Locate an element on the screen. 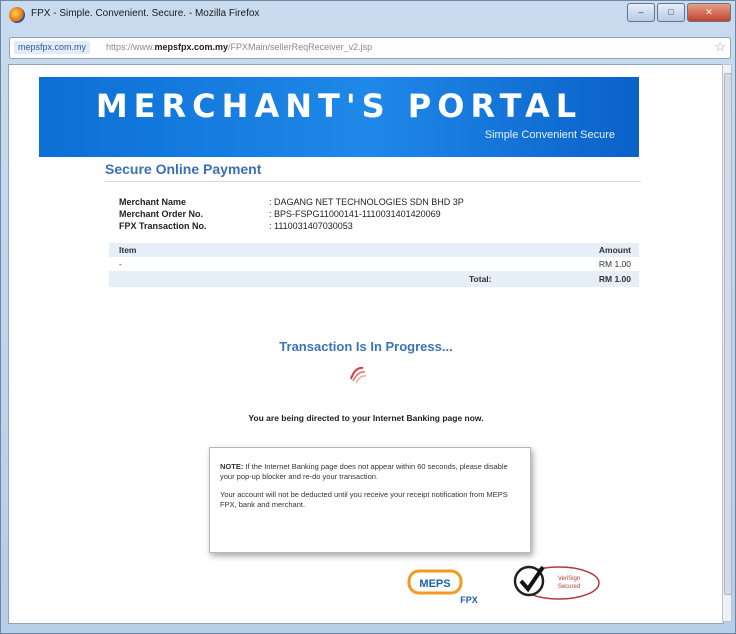 The image size is (736, 634). banner-title: MERCHANT'S PORTAL is located at coordinates (339, 106).